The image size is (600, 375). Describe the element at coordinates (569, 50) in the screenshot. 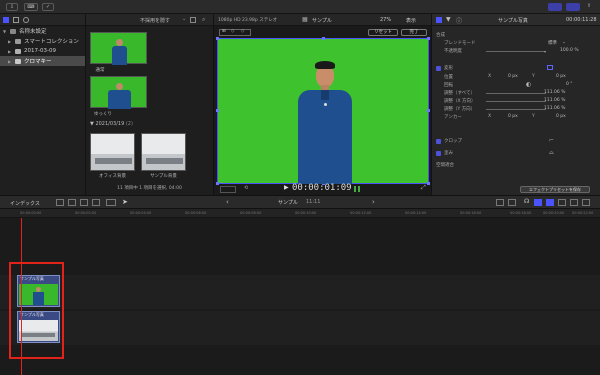

I see `opacity-value: 100.0 %` at that location.